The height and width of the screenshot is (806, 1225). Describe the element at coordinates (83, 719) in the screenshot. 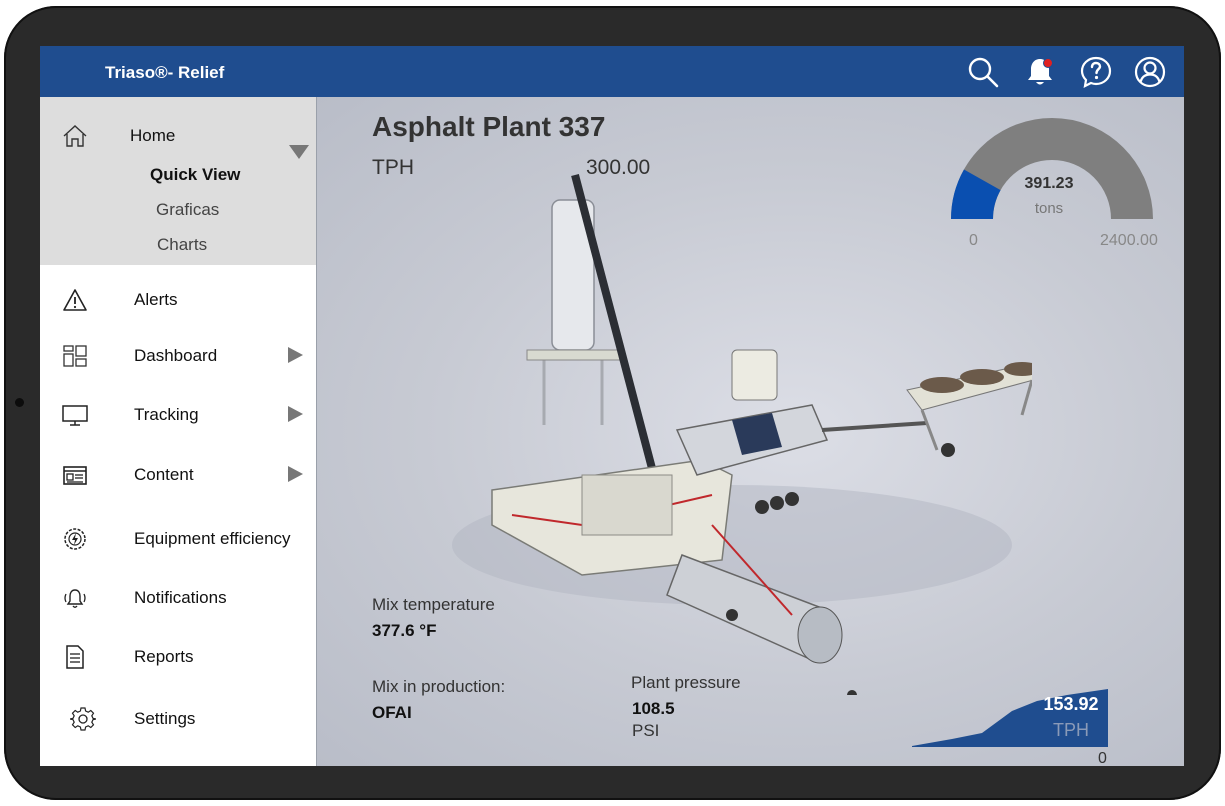

I see `gear-icon` at that location.